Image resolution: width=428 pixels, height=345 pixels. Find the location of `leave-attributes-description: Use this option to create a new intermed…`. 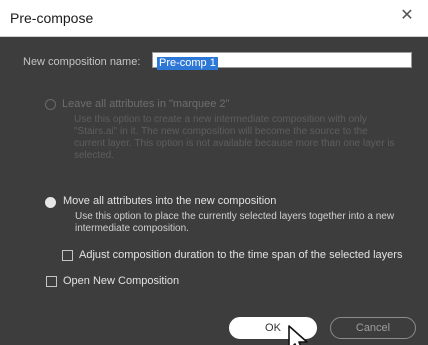

leave-attributes-description: Use this option to create a new intermed… is located at coordinates (244, 138).